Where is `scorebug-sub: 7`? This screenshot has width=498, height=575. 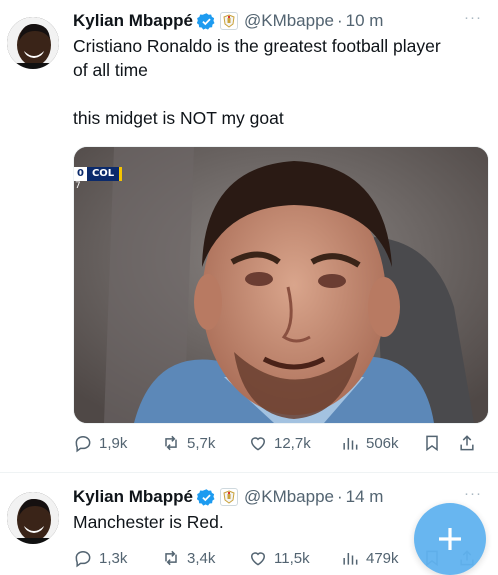 scorebug-sub: 7 is located at coordinates (78, 186).